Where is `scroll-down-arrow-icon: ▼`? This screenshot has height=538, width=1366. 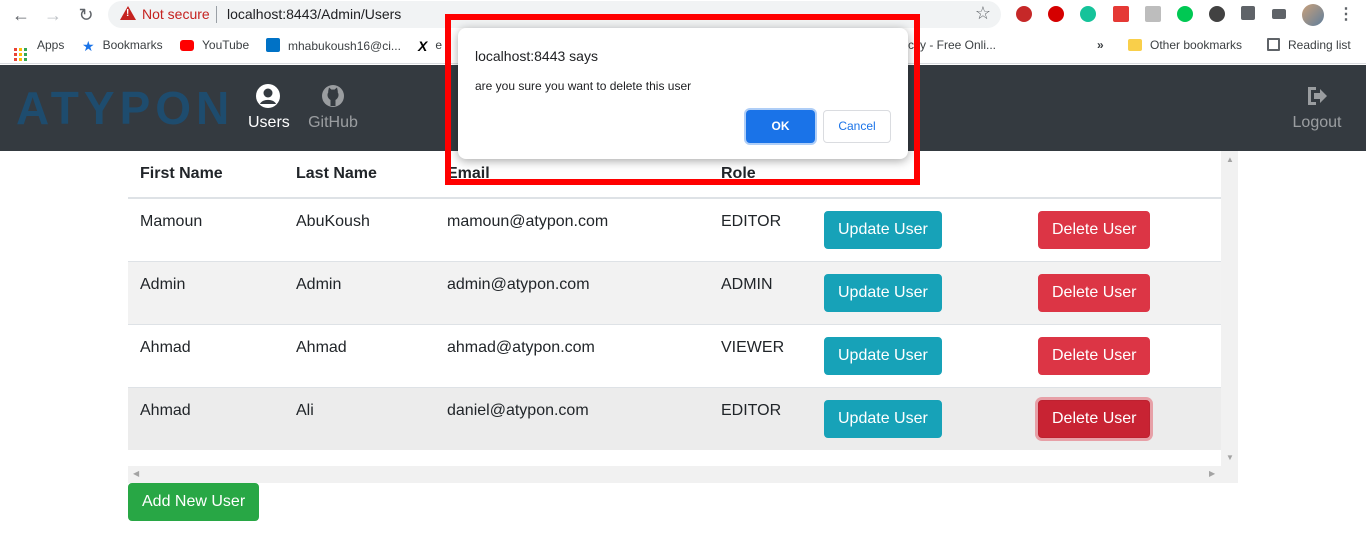
scroll-down-arrow-icon: ▼ is located at coordinates (1230, 457).